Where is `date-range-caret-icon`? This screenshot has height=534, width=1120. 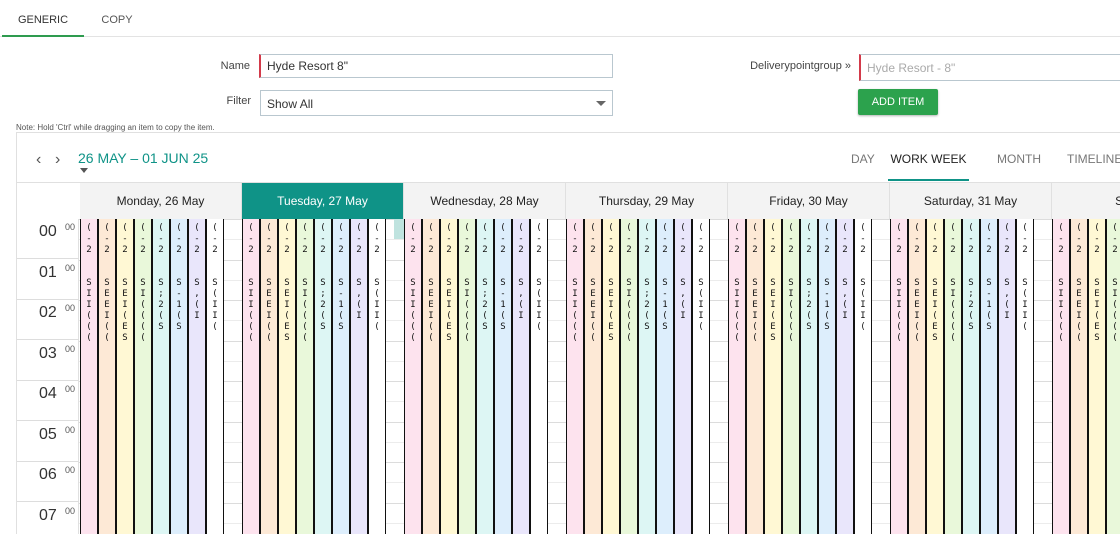 date-range-caret-icon is located at coordinates (84, 170).